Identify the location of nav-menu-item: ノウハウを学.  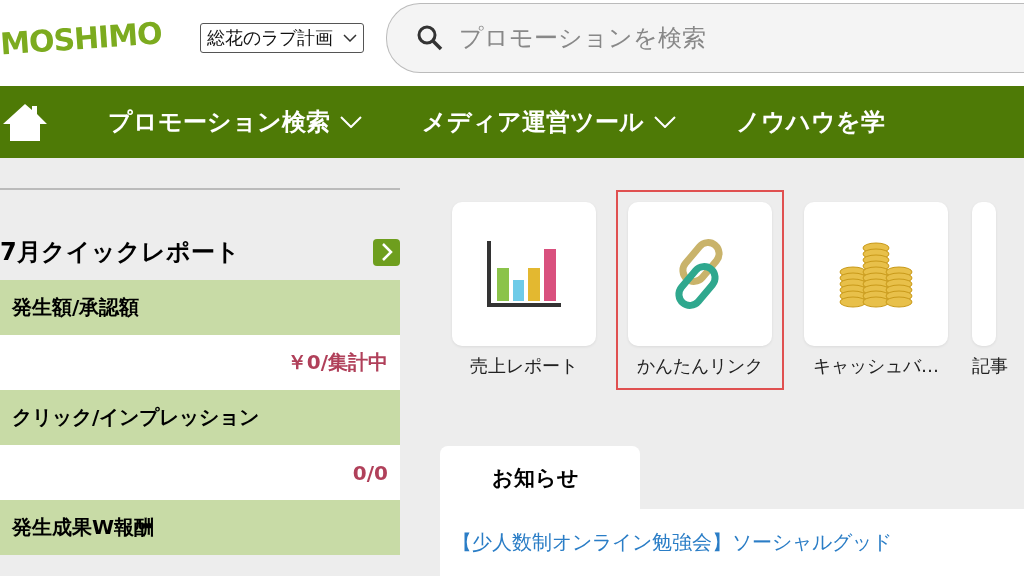
(810, 122).